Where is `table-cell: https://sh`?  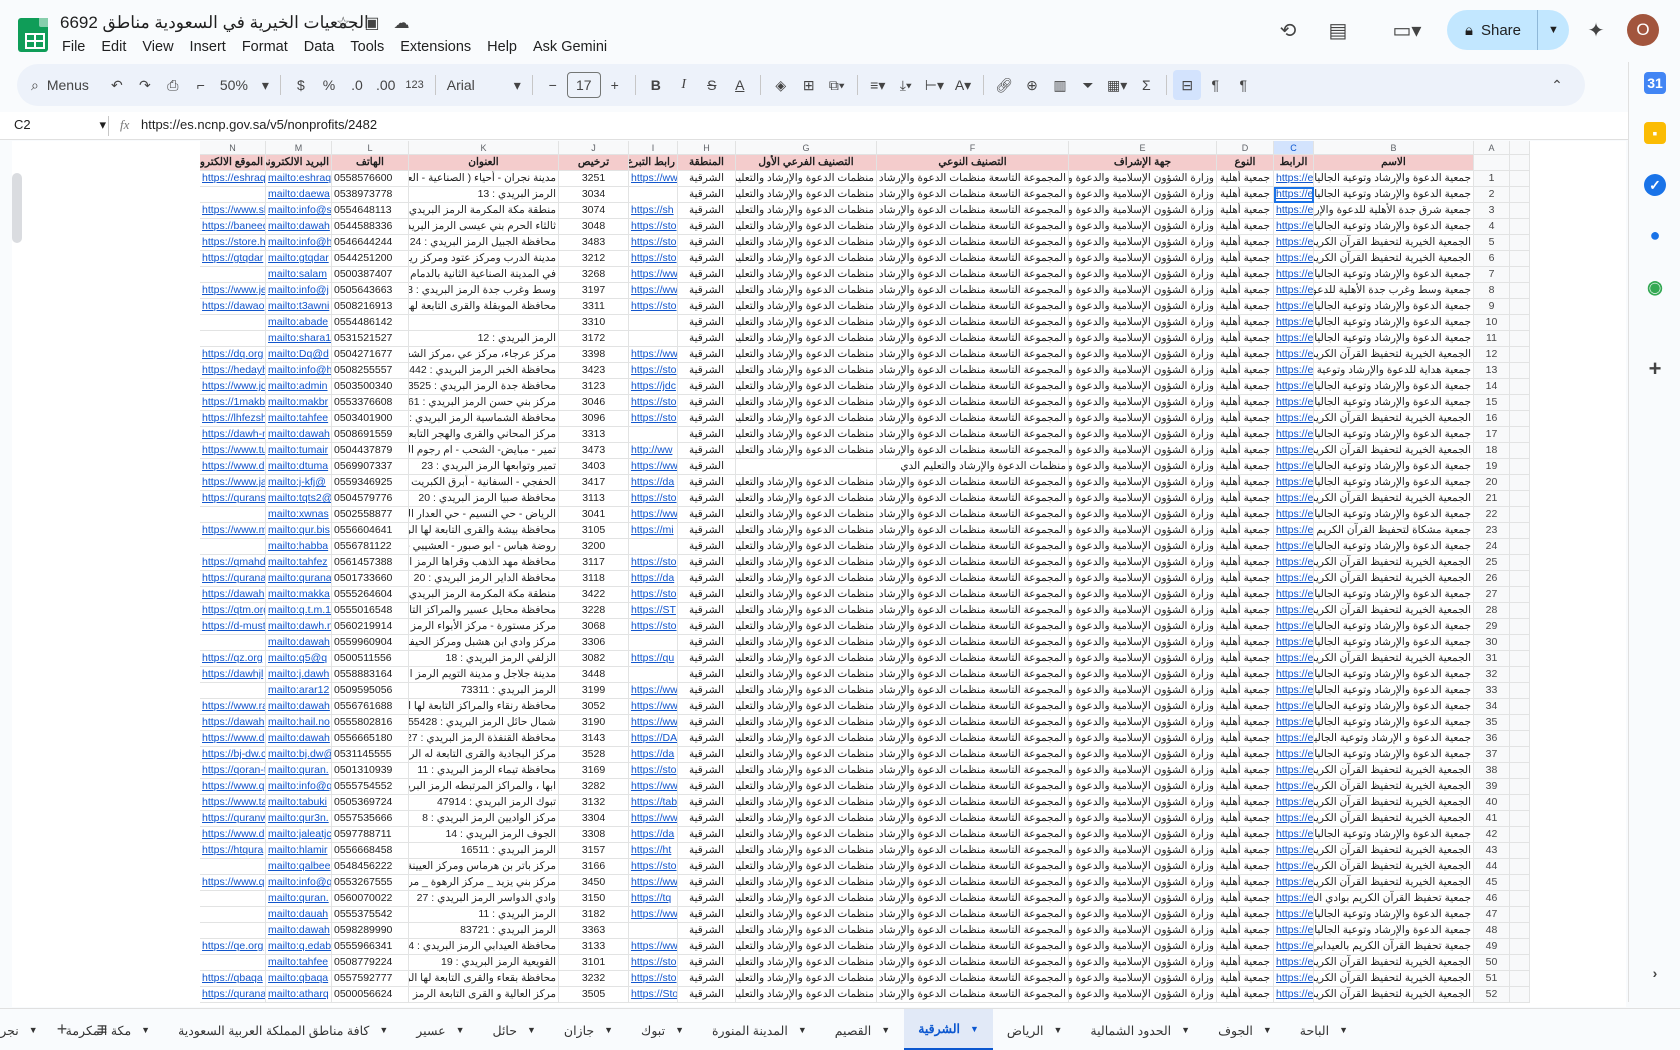 table-cell: https://sh is located at coordinates (653, 211).